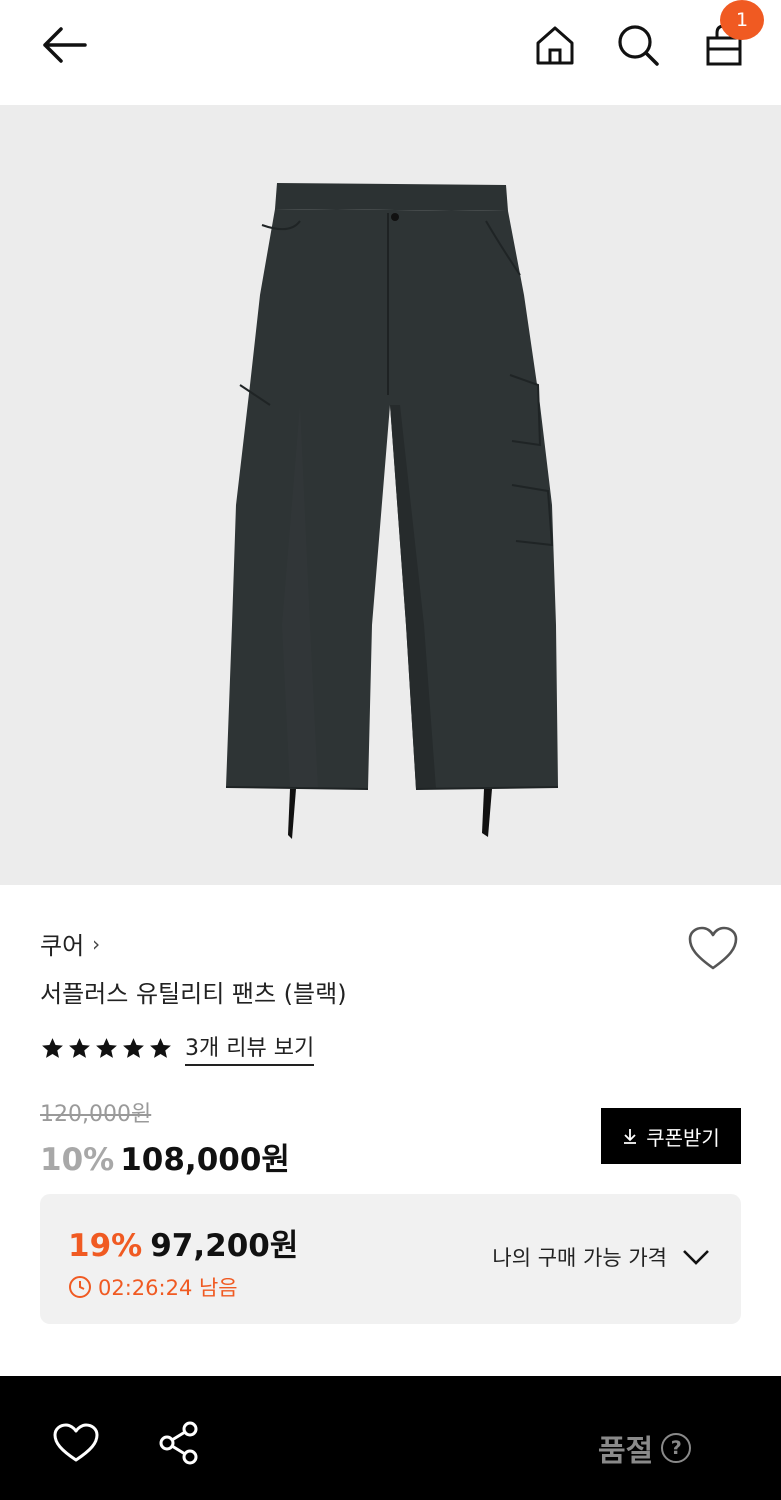 The width and height of the screenshot is (781, 1500). I want to click on discount-rate: 10%, so click(77, 1160).